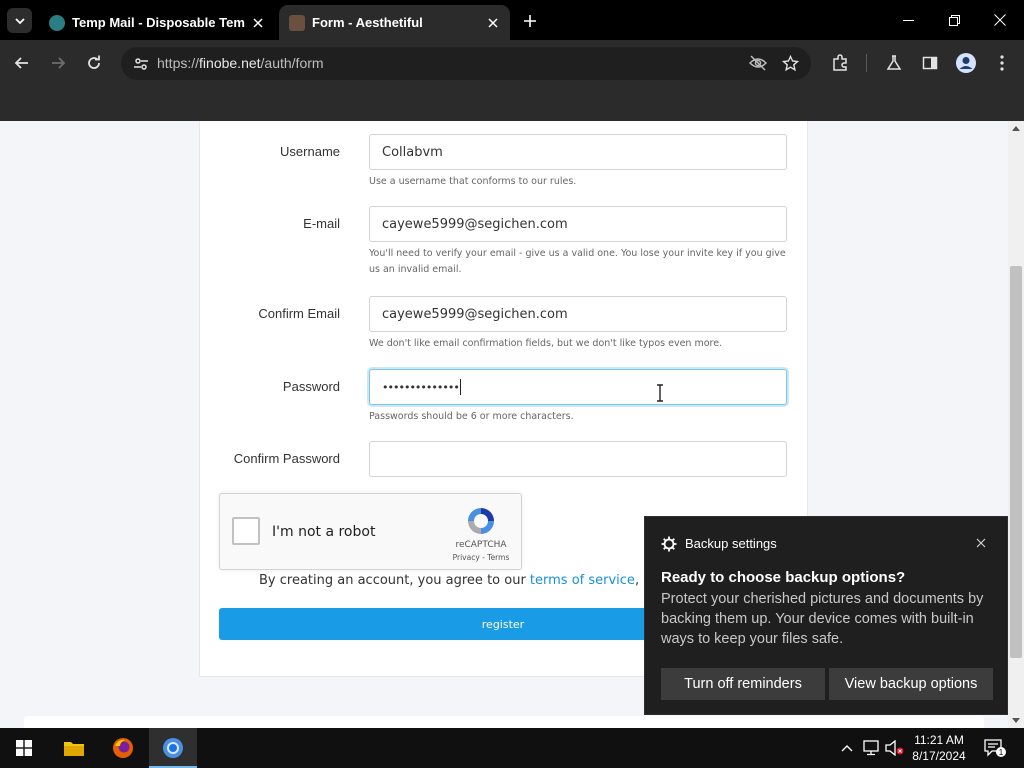 The image size is (1024, 768). Describe the element at coordinates (578, 152) in the screenshot. I see `username-input: Collabvm` at that location.